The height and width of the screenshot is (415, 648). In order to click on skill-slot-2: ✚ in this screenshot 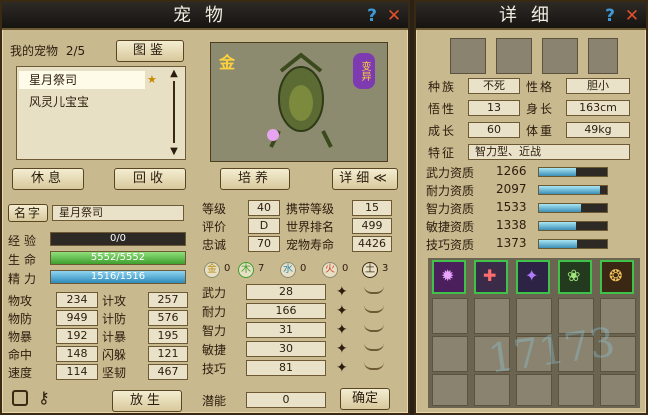, I will do `click(491, 277)`.